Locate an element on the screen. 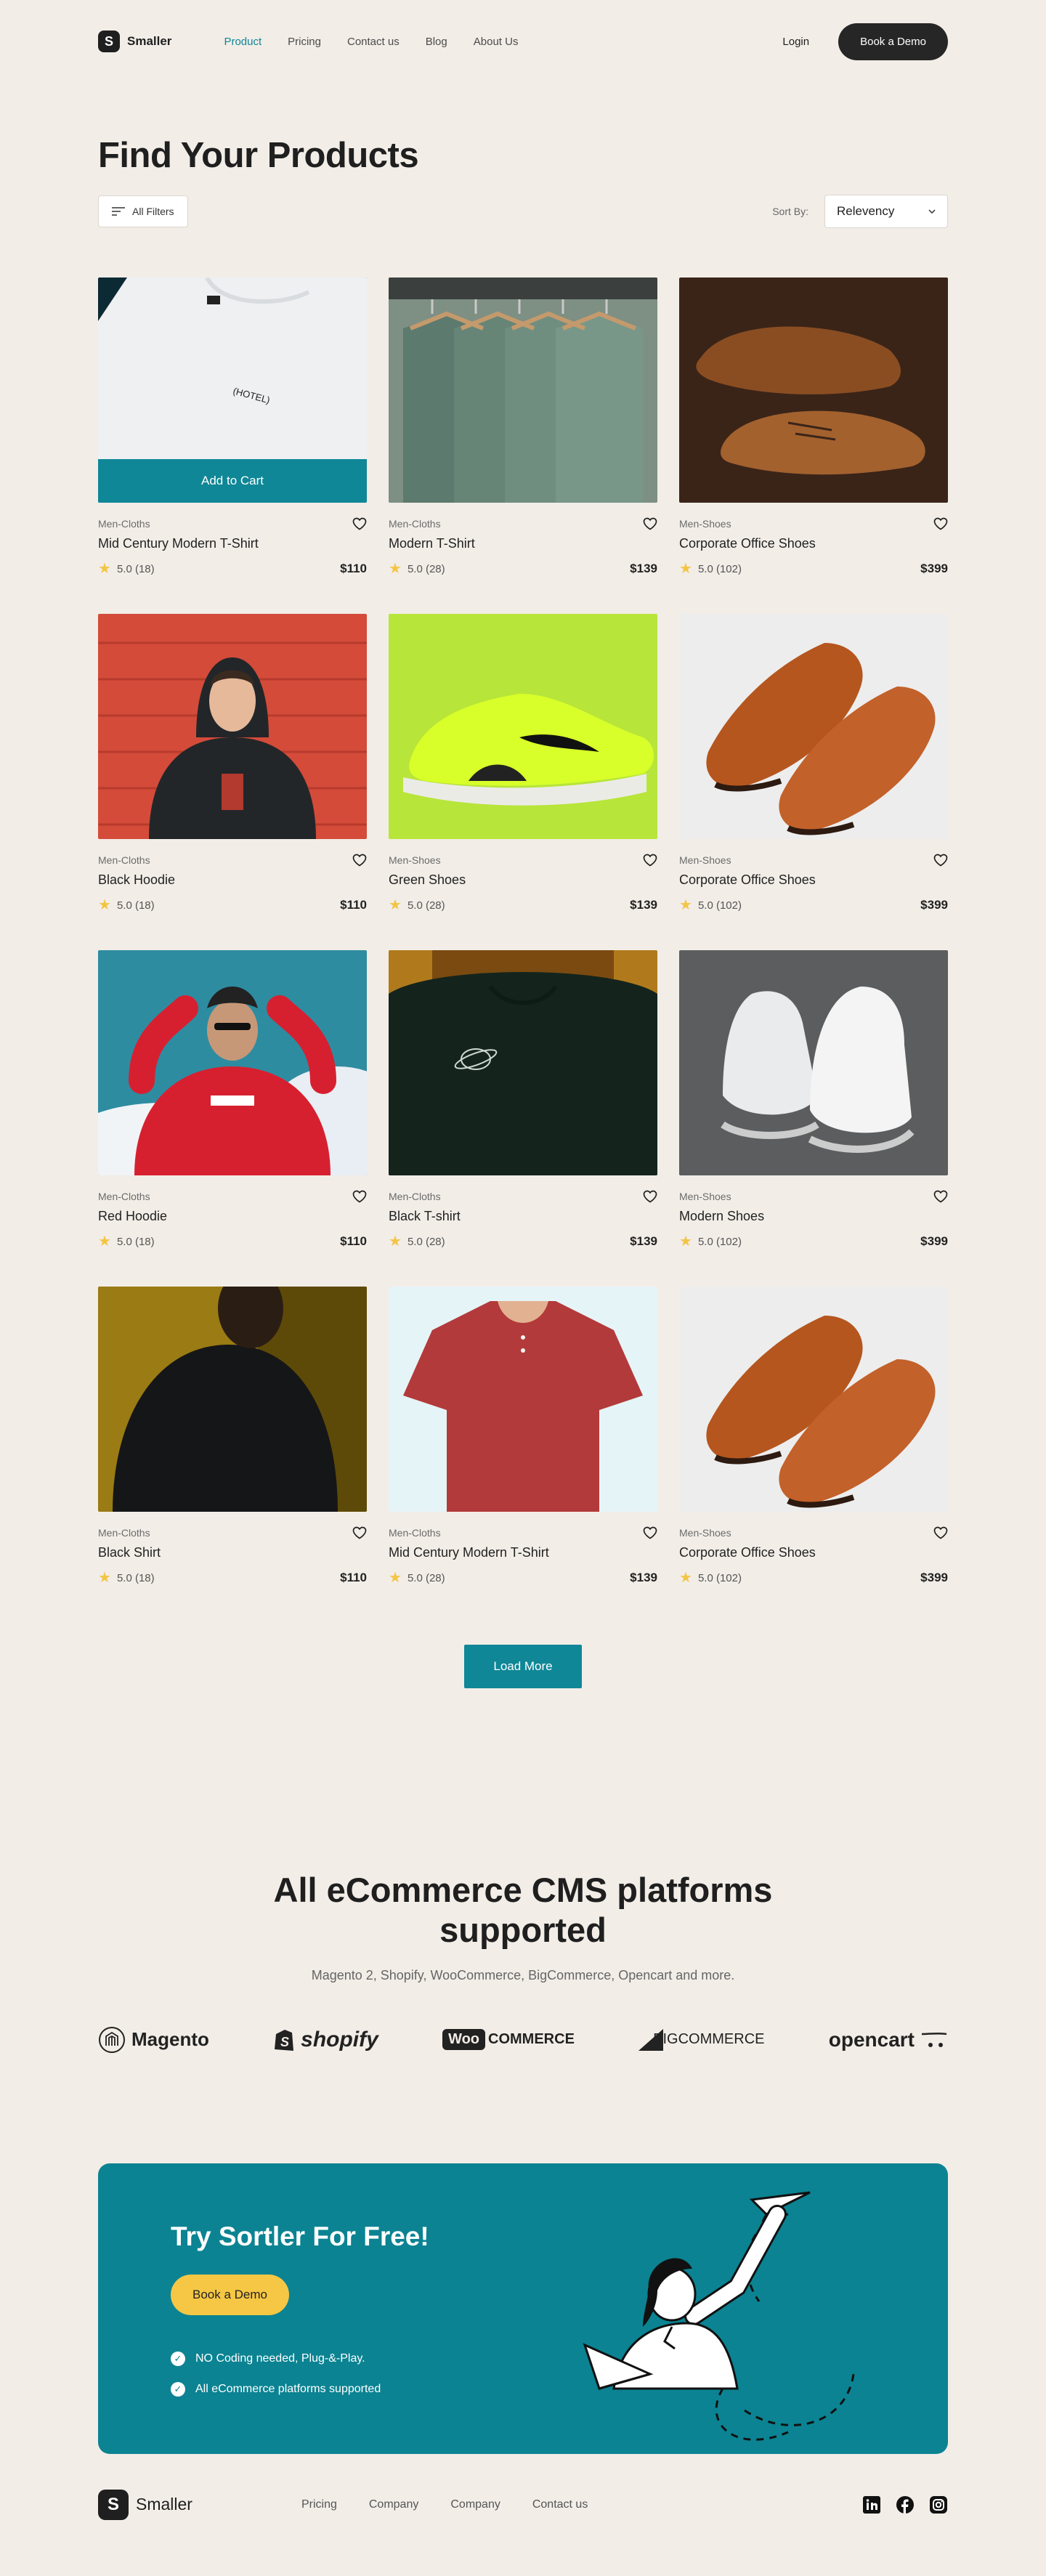 The height and width of the screenshot is (2576, 1046). nav-link-contact: Contact us is located at coordinates (373, 42).